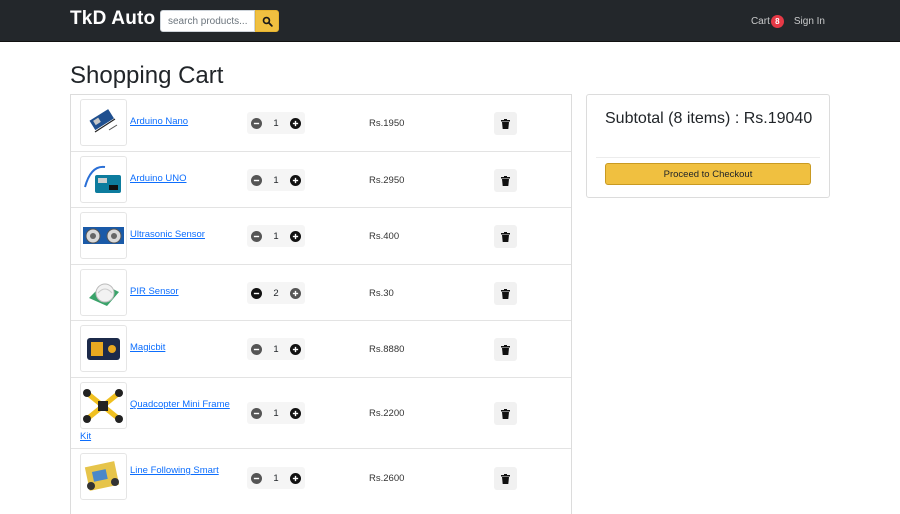 The image size is (900, 514). What do you see at coordinates (167, 234) in the screenshot?
I see `product-link: Ultrasonic Sensor` at bounding box center [167, 234].